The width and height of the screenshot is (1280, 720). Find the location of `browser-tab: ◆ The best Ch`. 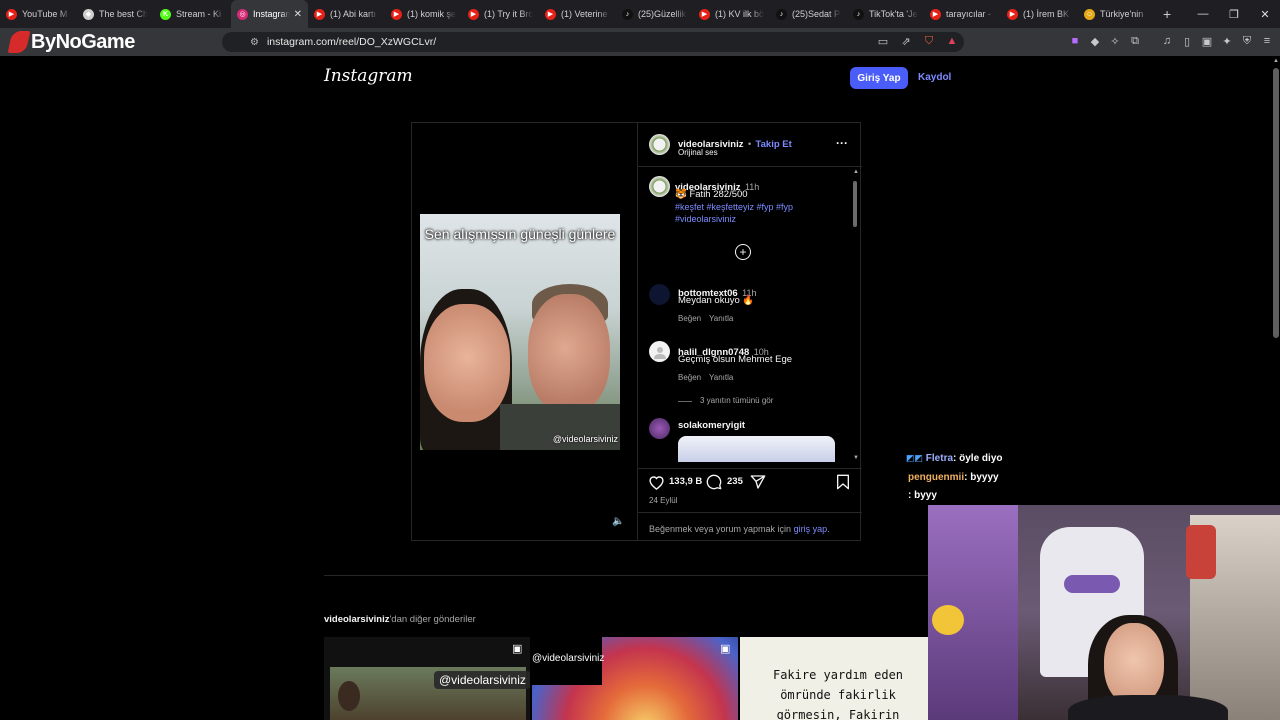

browser-tab: ◆ The best Ch is located at coordinates (115, 14).